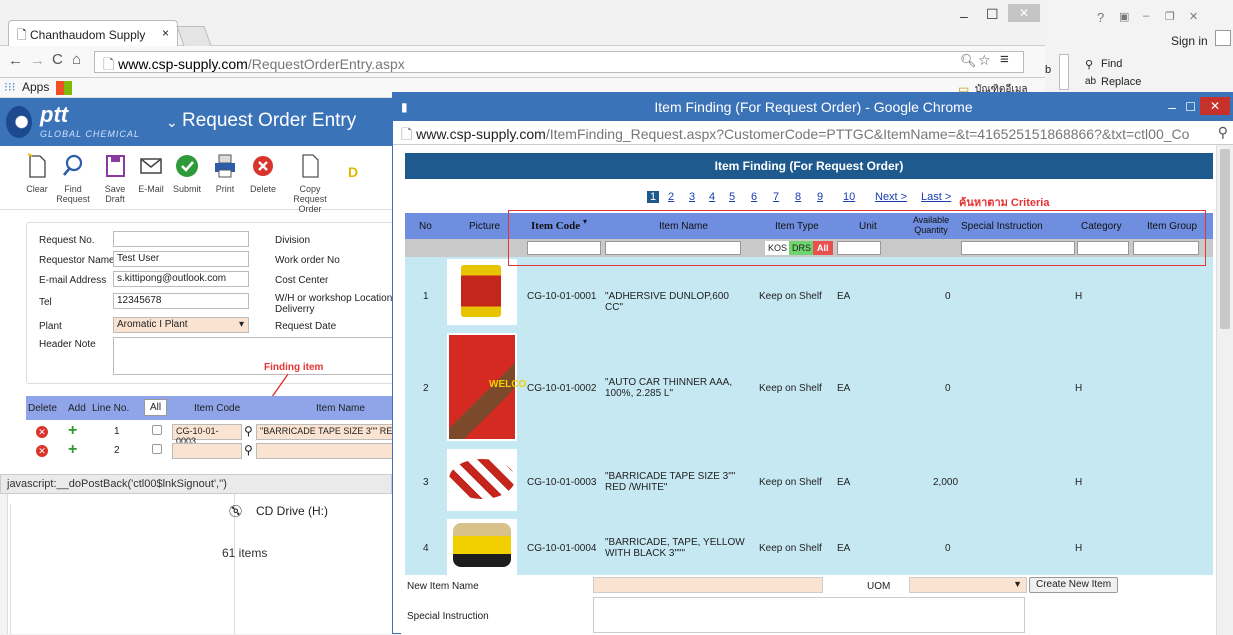 The width and height of the screenshot is (1233, 635). Describe the element at coordinates (1111, 64) in the screenshot. I see `find-button: Find` at that location.